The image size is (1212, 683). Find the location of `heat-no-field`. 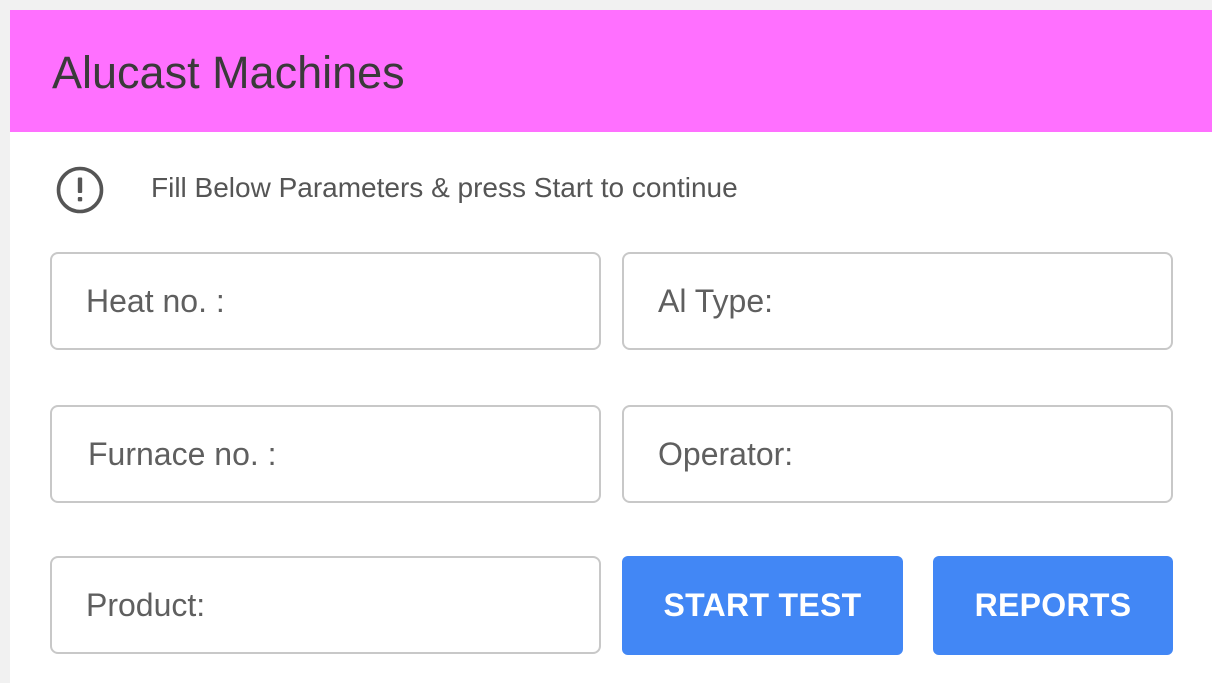

heat-no-field is located at coordinates (325, 301).